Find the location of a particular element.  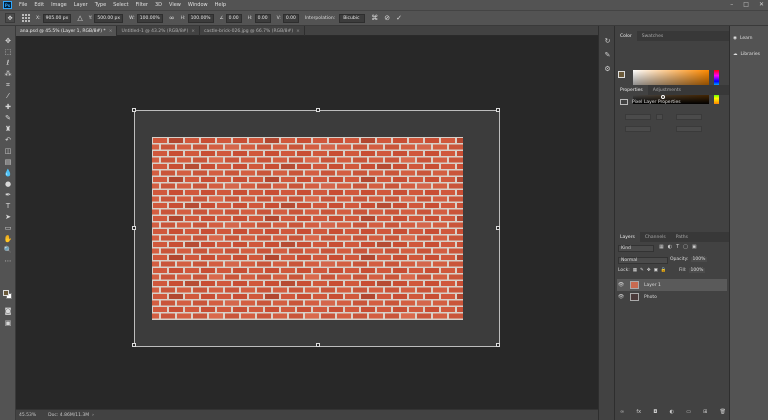

angle-field: ∠ 0.00 is located at coordinates (231, 18).